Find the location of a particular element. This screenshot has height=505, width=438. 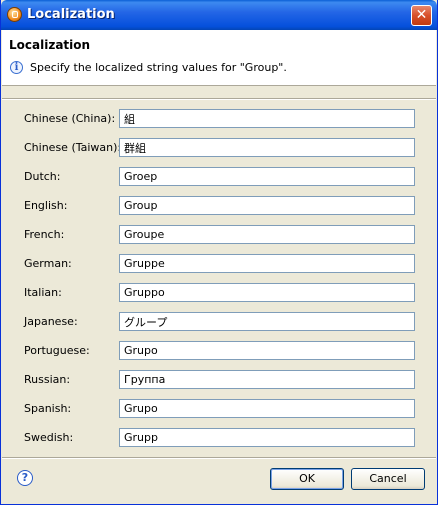

bottom-separator is located at coordinates (219, 458).